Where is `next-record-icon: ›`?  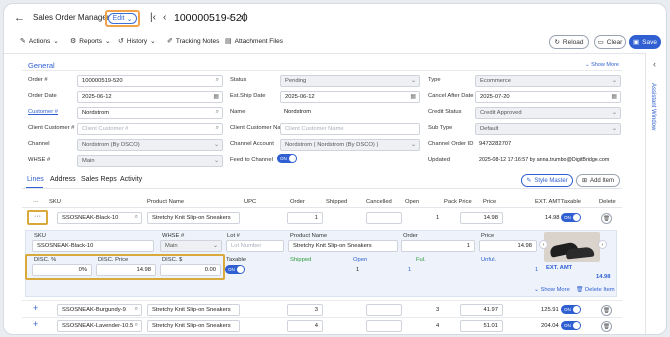 next-record-icon: › is located at coordinates (230, 17).